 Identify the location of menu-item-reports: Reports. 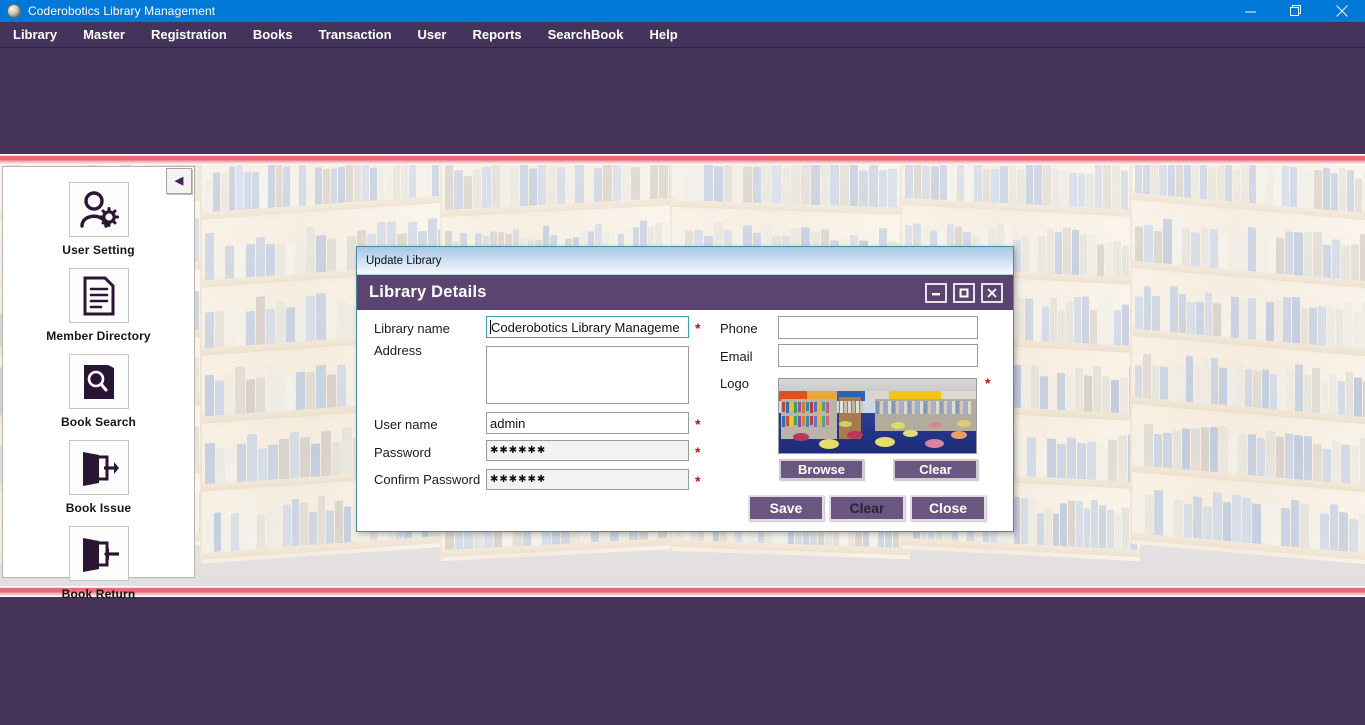
(496, 35).